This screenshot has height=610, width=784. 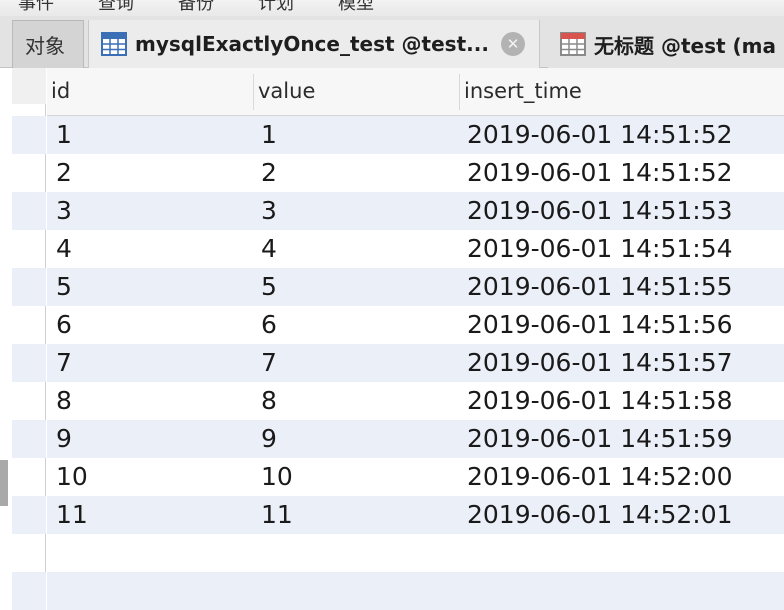 What do you see at coordinates (392, 8) in the screenshot?
I see `menu-bar: 事件 查询 备份 计划 模型` at bounding box center [392, 8].